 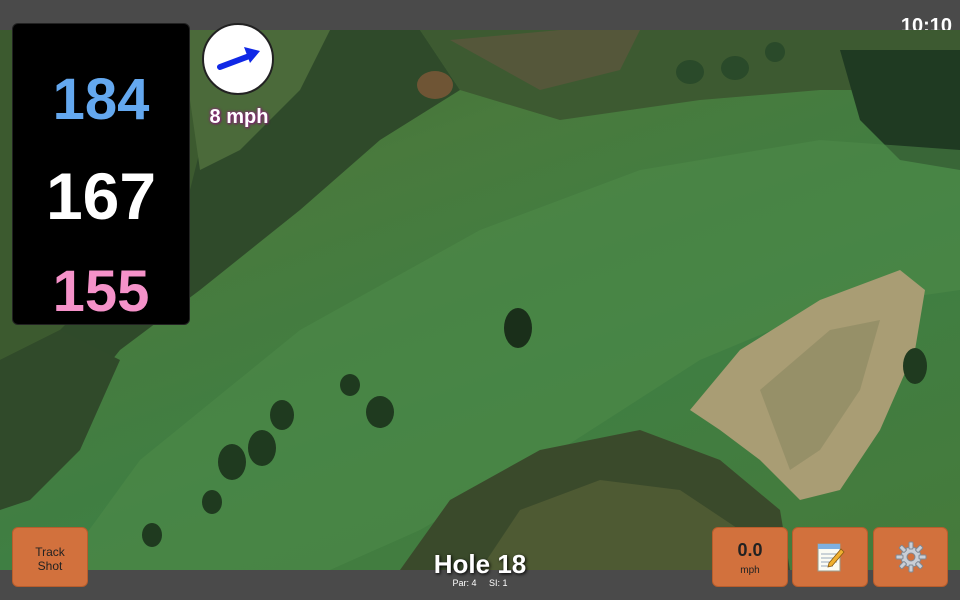 What do you see at coordinates (50, 552) in the screenshot?
I see `track-shot-label-line1: Track` at bounding box center [50, 552].